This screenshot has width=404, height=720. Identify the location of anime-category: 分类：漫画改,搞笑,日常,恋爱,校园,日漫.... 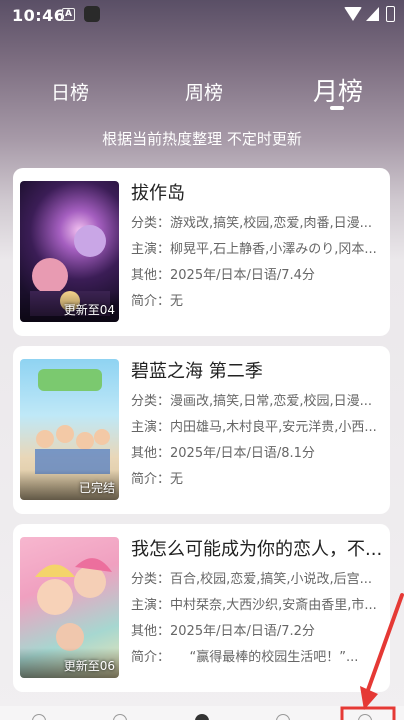
(252, 401).